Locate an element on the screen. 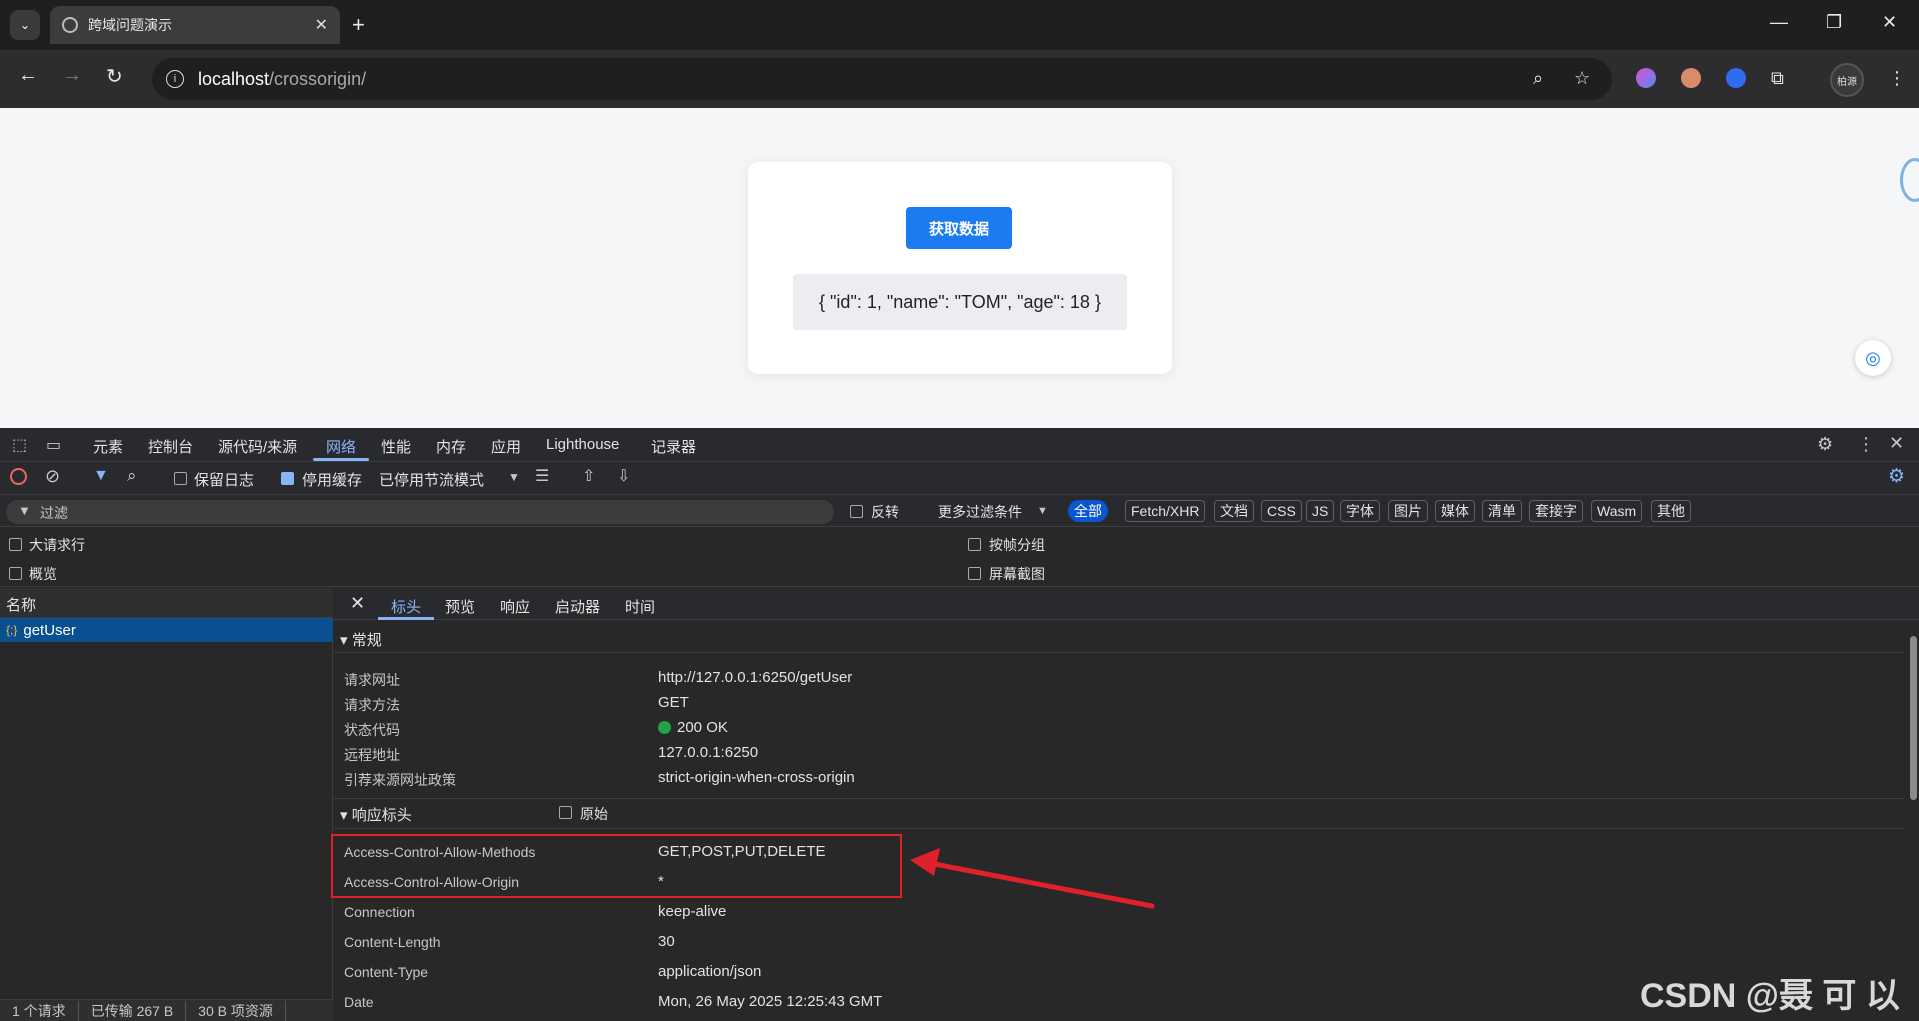 This screenshot has width=1919, height=1021. group-by-frame-label: 按帧分组 is located at coordinates (1017, 545).